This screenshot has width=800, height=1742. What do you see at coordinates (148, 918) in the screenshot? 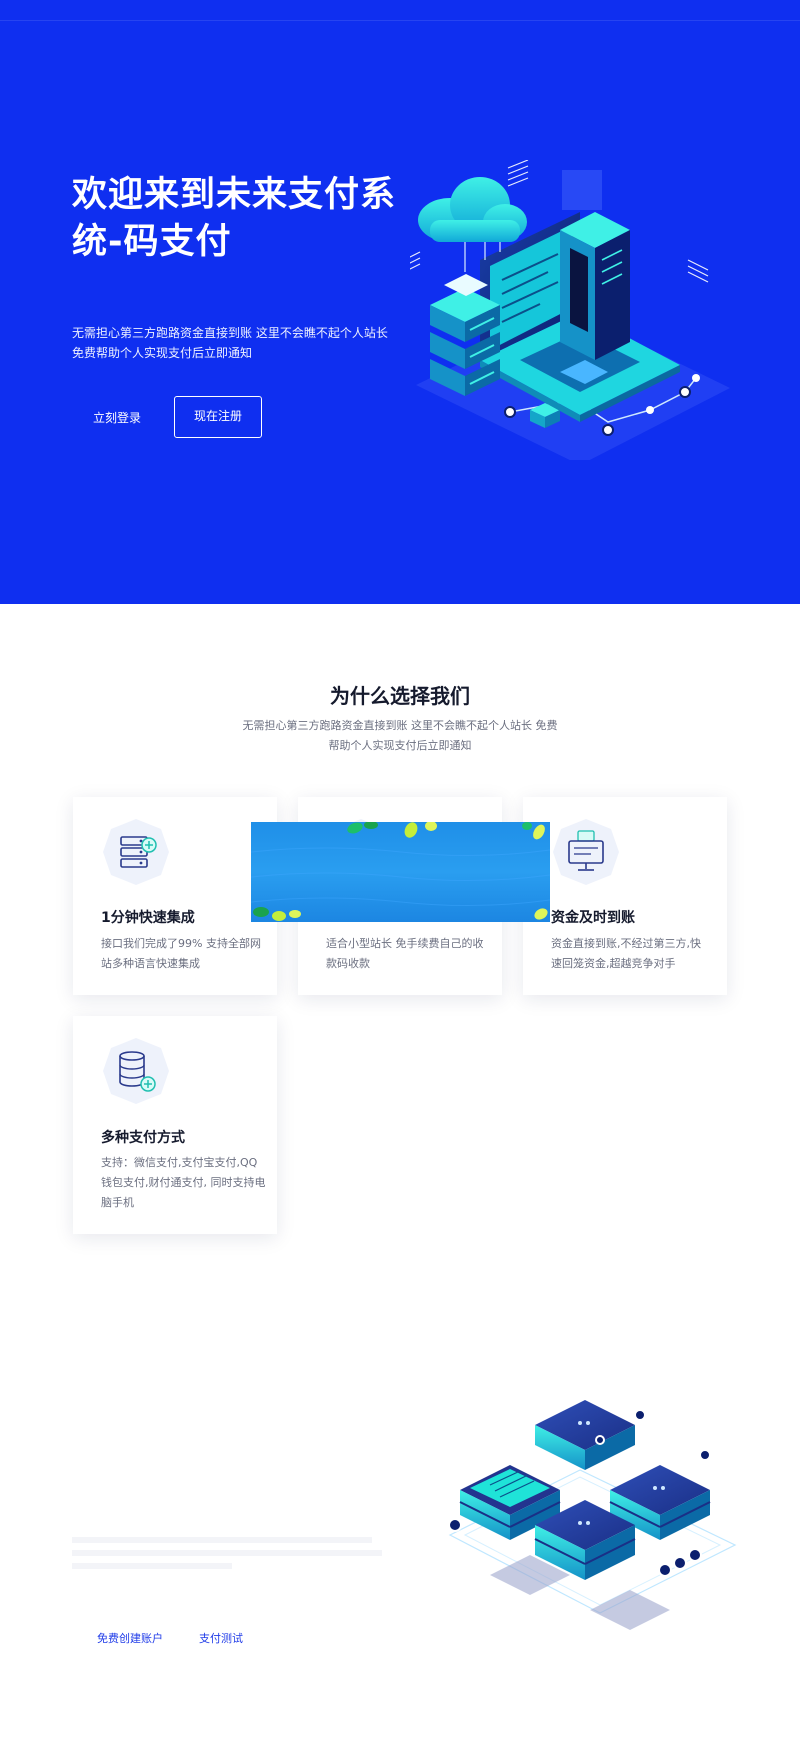
I see `feature-title: 1分钟快速集成` at bounding box center [148, 918].